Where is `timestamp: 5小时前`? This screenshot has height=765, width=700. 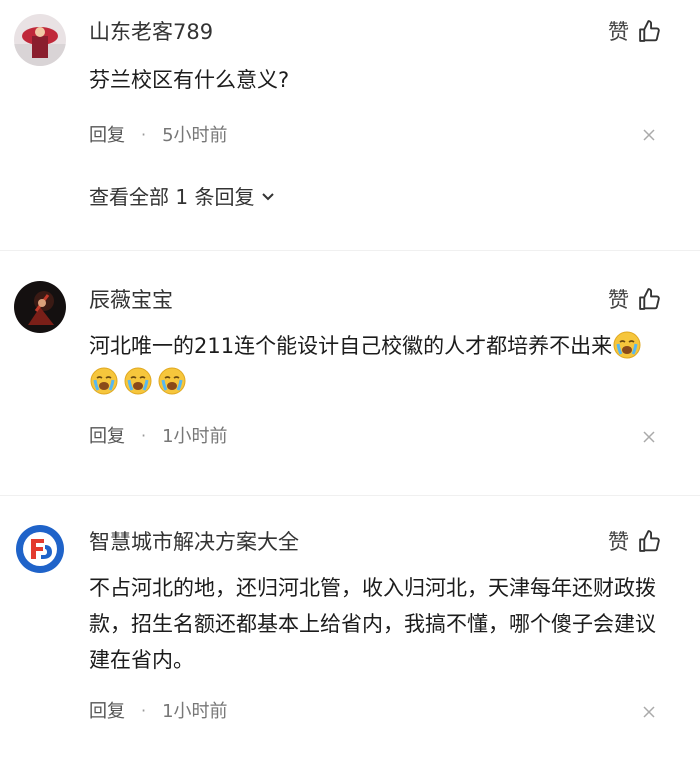
timestamp: 5小时前 is located at coordinates (195, 135).